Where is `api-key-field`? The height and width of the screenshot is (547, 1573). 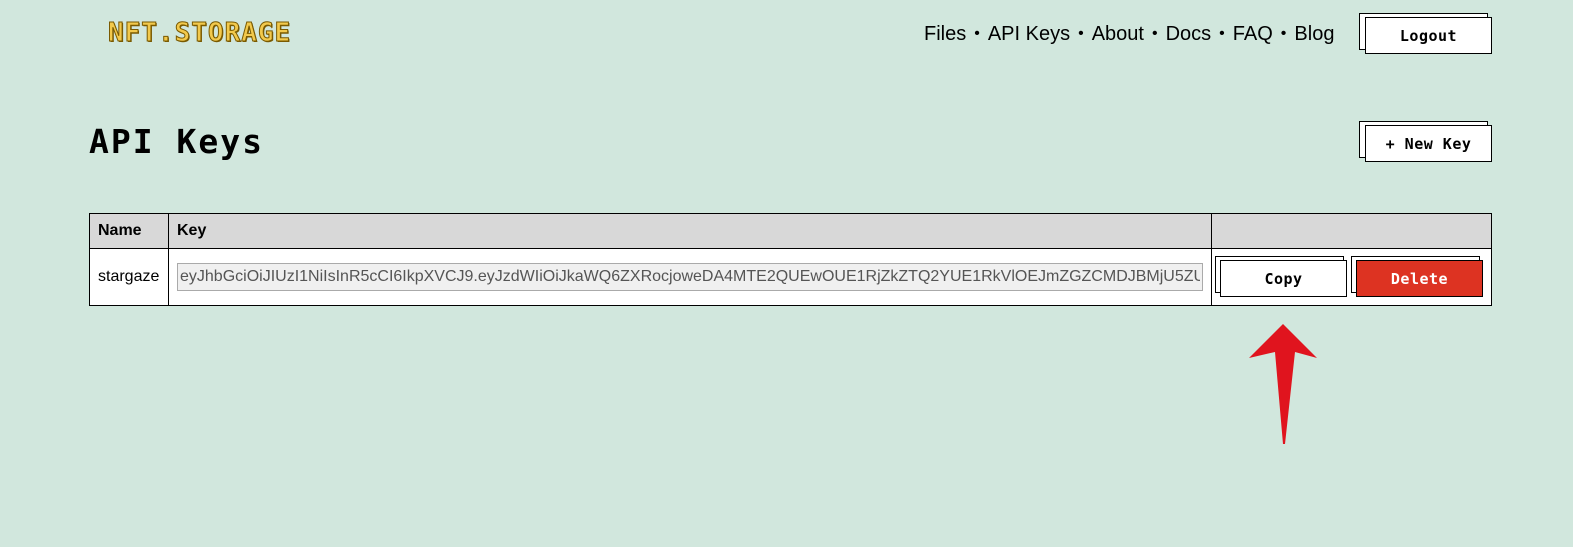
api-key-field is located at coordinates (690, 277).